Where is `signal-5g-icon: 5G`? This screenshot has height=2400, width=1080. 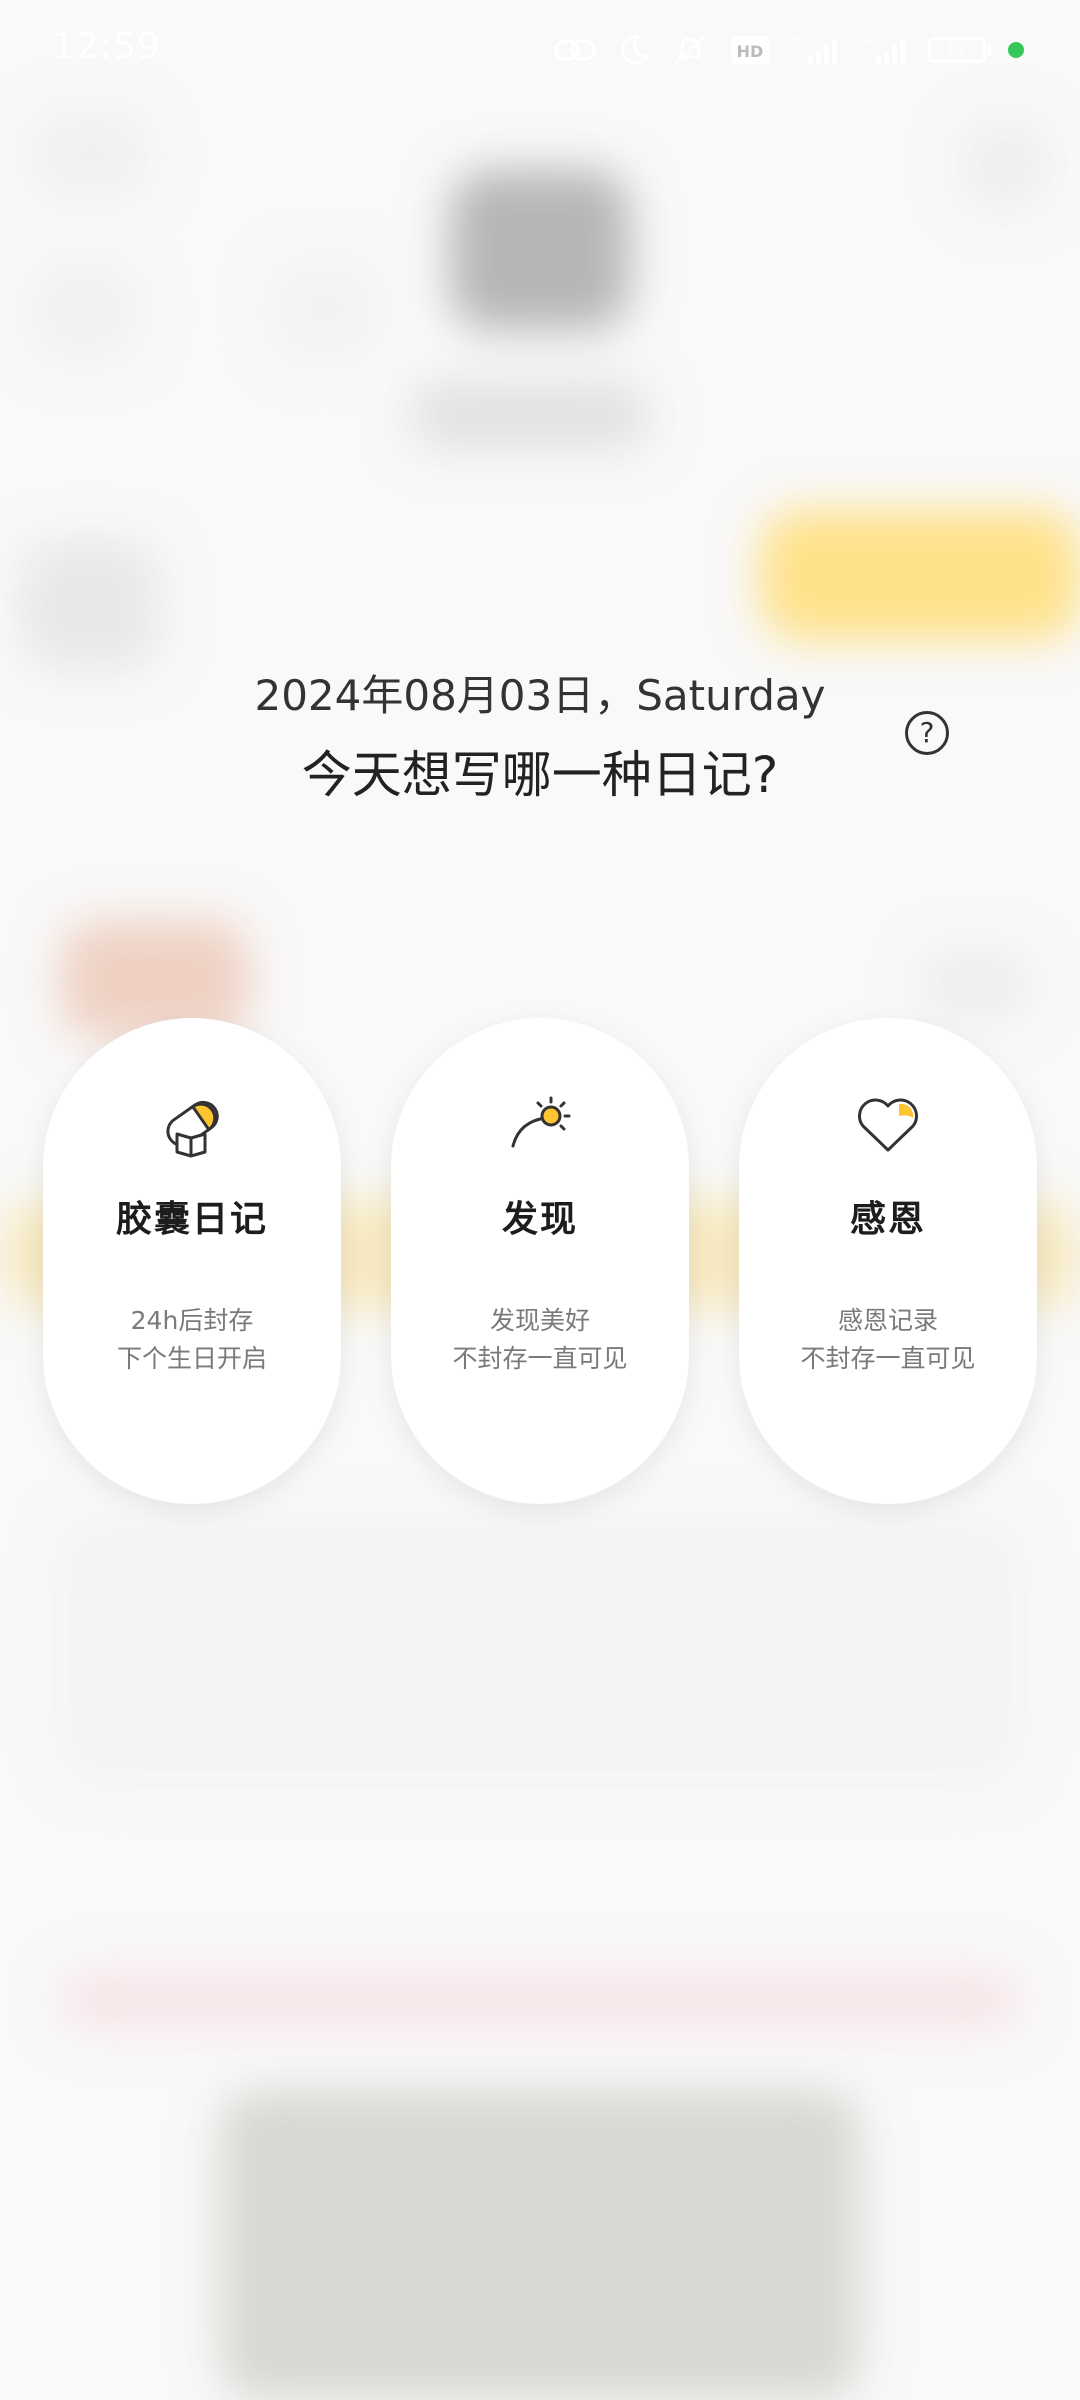
signal-5g-icon: 5G is located at coordinates (814, 50).